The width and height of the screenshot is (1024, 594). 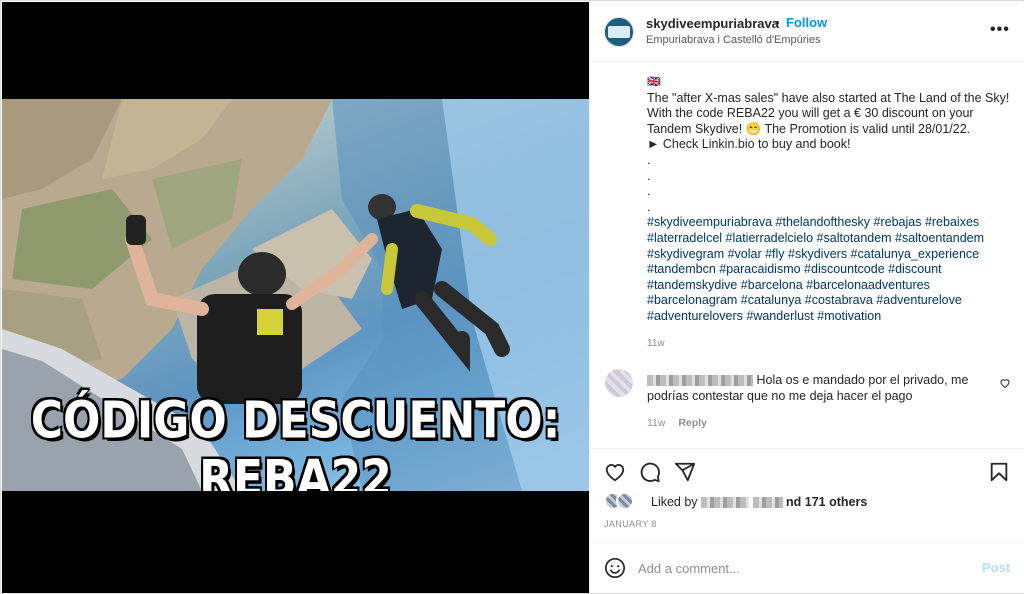 I want to click on reply-button: Reply, so click(x=692, y=423).